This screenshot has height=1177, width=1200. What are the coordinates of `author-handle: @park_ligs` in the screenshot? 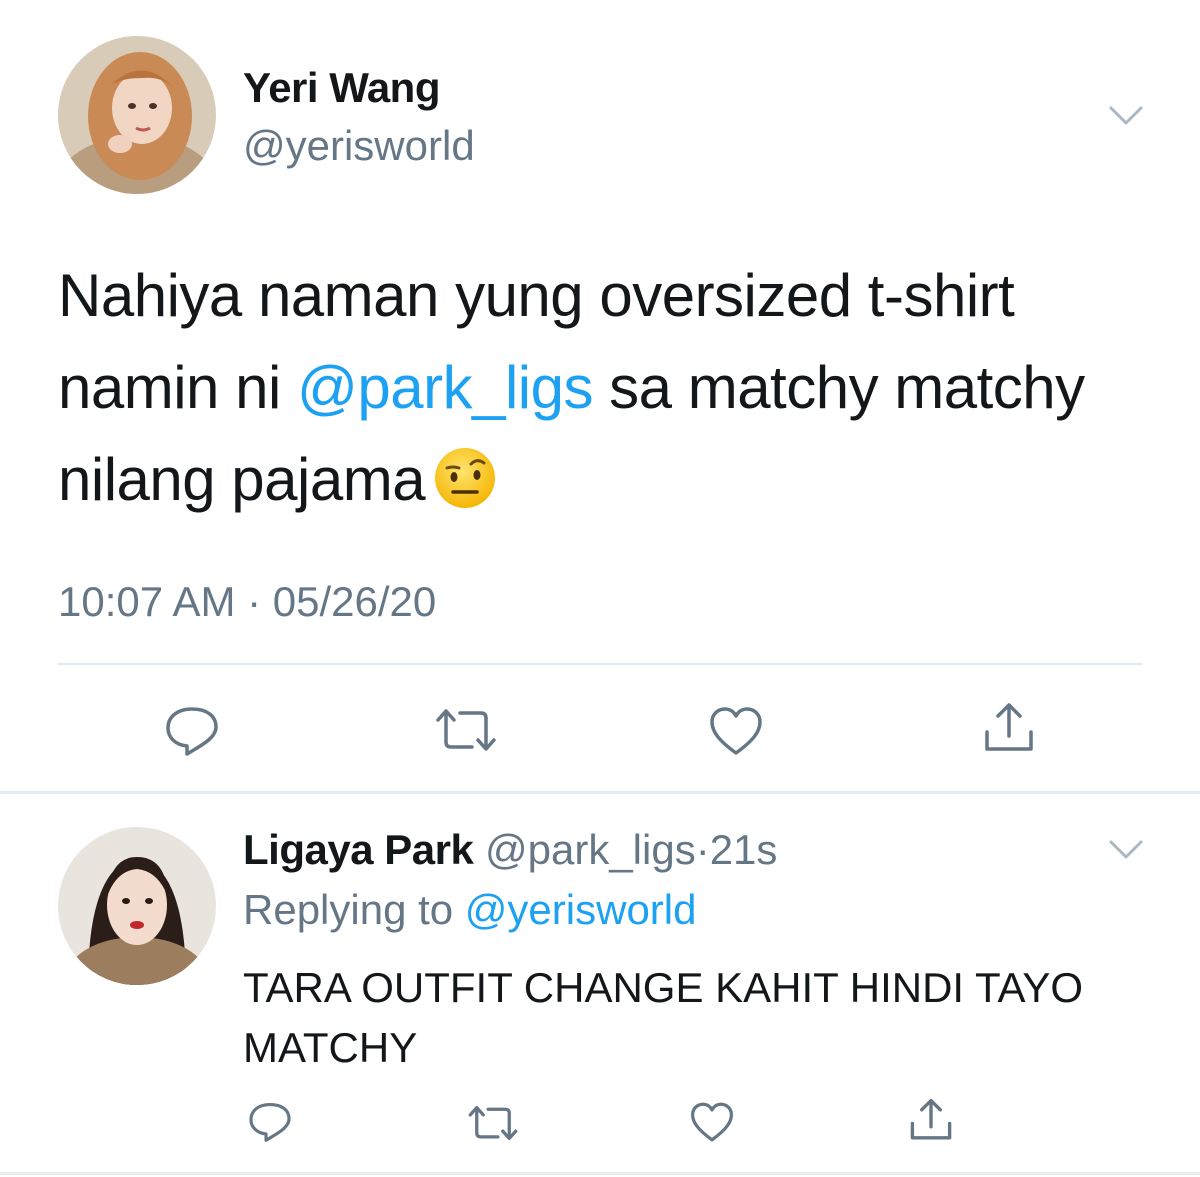 It's located at (590, 849).